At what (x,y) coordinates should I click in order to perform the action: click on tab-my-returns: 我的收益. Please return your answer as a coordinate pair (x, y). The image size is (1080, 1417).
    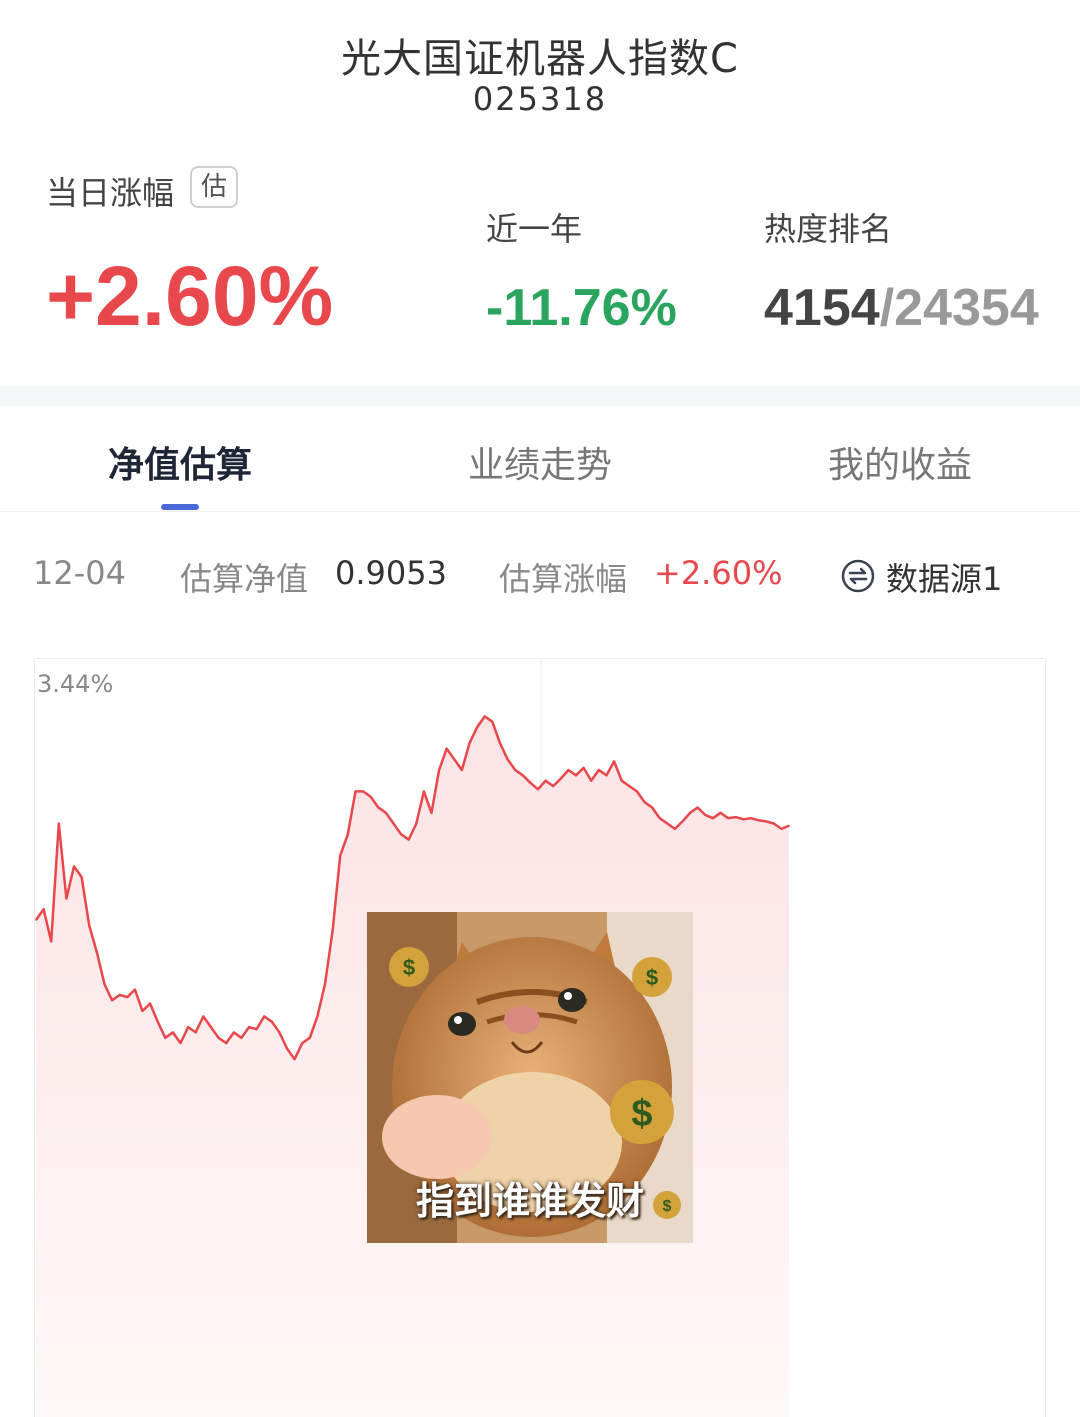
    Looking at the image, I should click on (900, 462).